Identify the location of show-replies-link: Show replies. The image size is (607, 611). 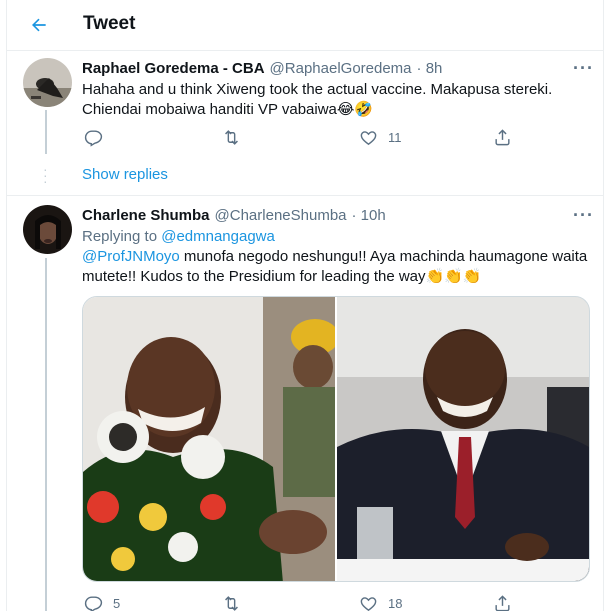
(125, 174).